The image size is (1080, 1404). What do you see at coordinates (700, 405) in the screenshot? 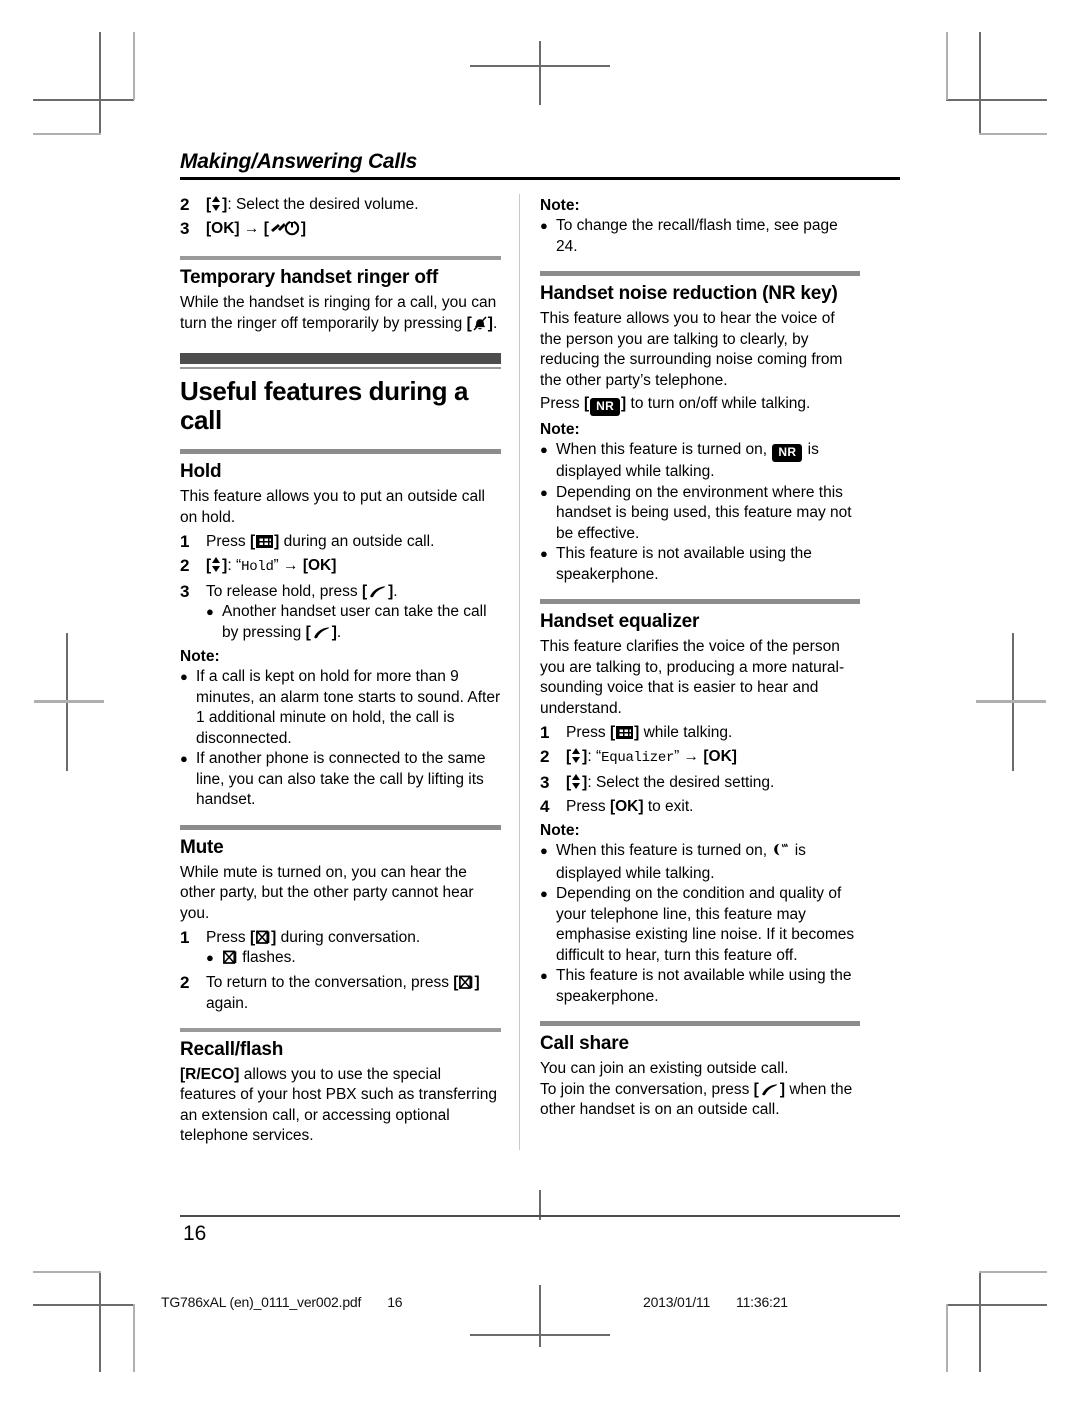
I see `noise-reduction-press-line: Press [NR] to turn on/off while talking.` at bounding box center [700, 405].